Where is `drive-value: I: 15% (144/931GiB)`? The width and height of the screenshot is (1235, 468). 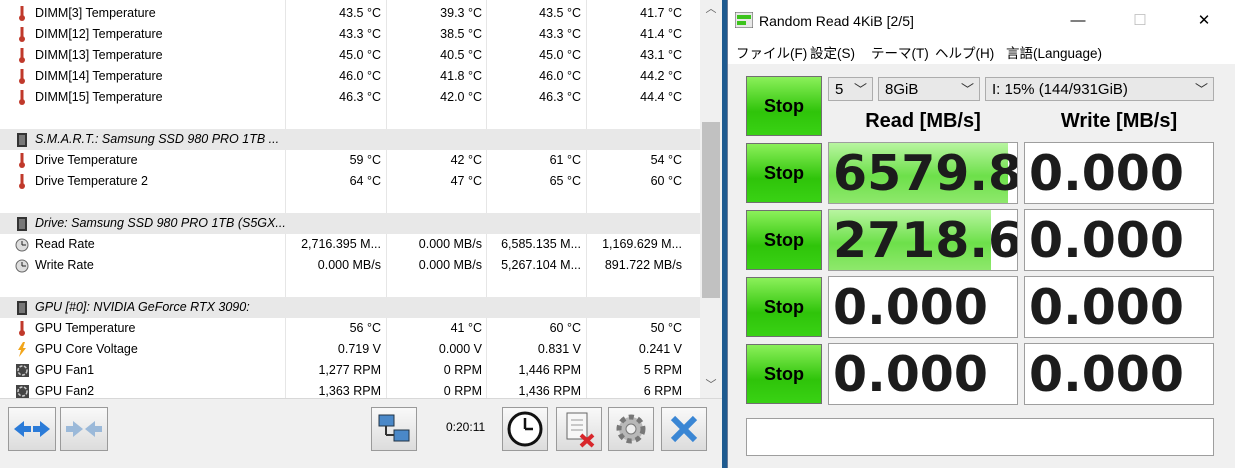 drive-value: I: 15% (144/931GiB) is located at coordinates (1060, 89).